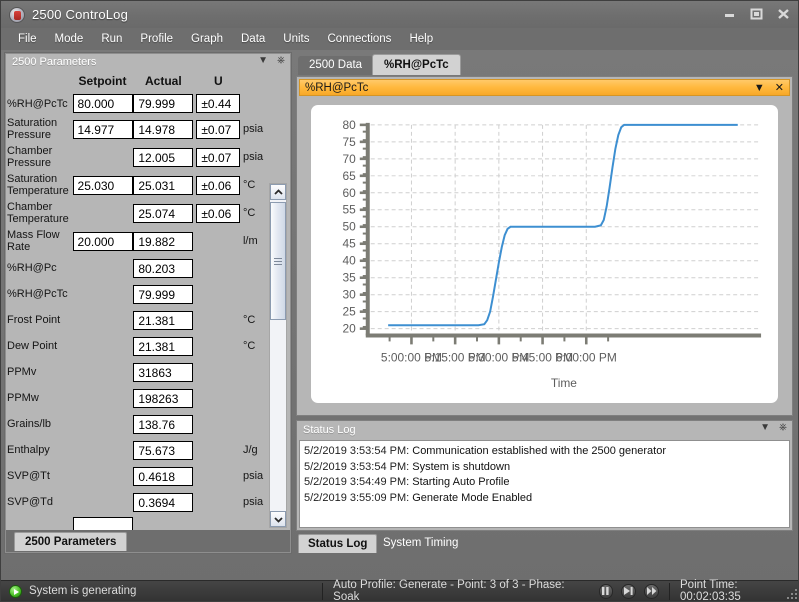 This screenshot has width=799, height=602. I want to click on fast-forward-button, so click(651, 591).